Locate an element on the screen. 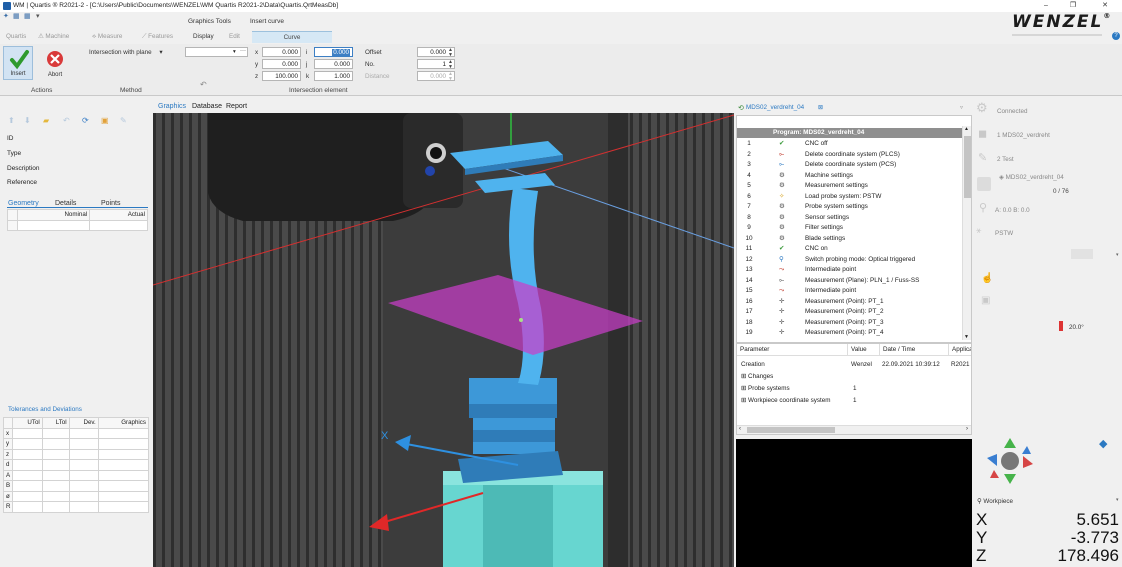 The height and width of the screenshot is (567, 1122). chevron-down-icon: ▾ is located at coordinates (1117, 500).